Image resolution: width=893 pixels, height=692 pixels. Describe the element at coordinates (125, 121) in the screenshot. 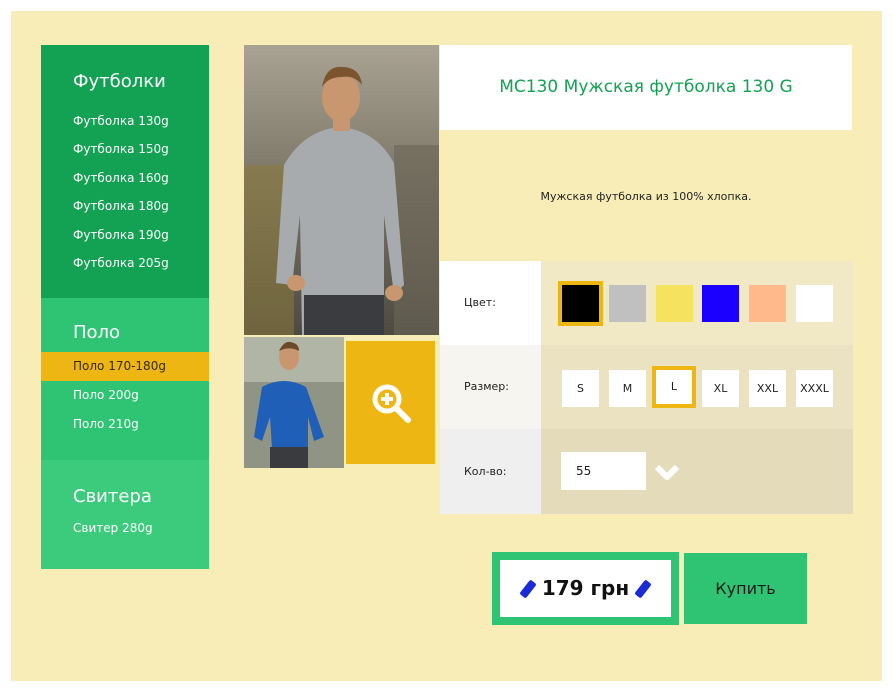

I see `sidebar-item-tshirt-130: Футболка 130g` at that location.